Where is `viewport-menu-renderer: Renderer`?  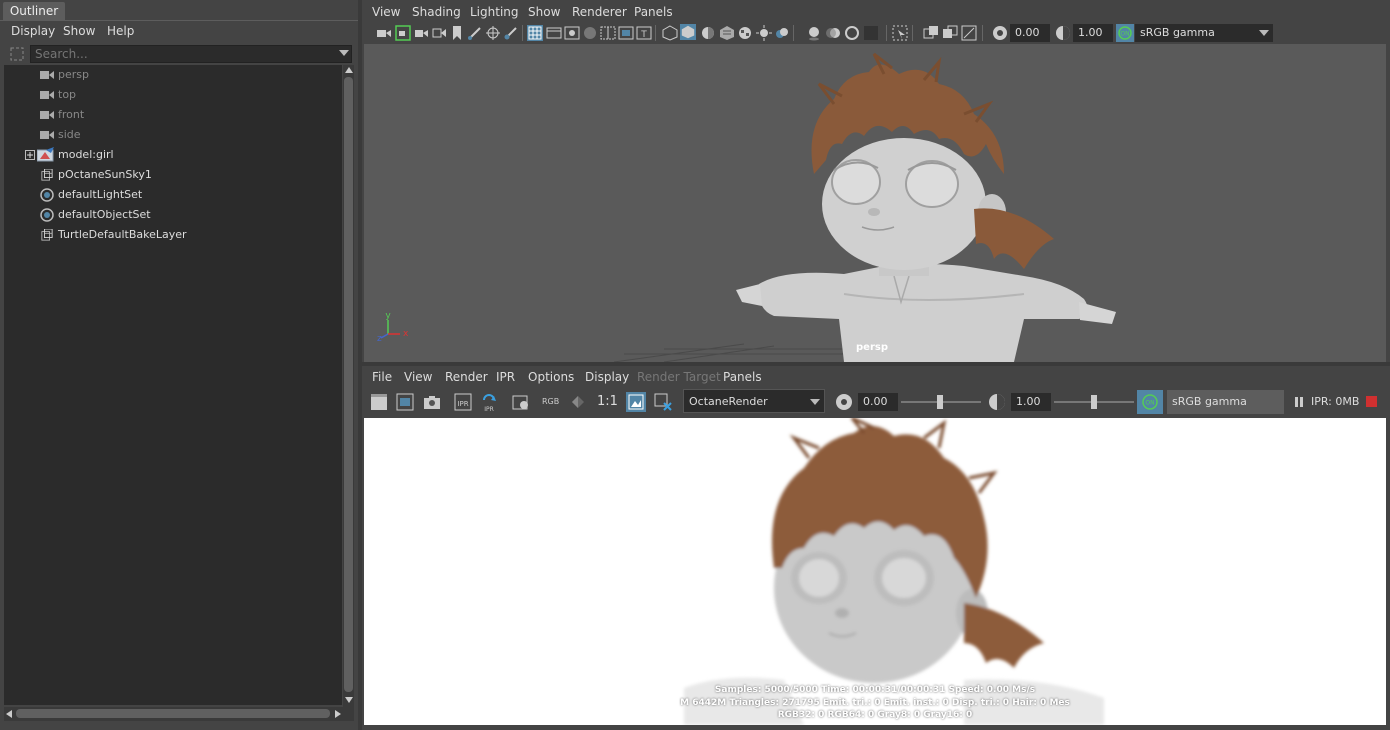 viewport-menu-renderer: Renderer is located at coordinates (599, 12).